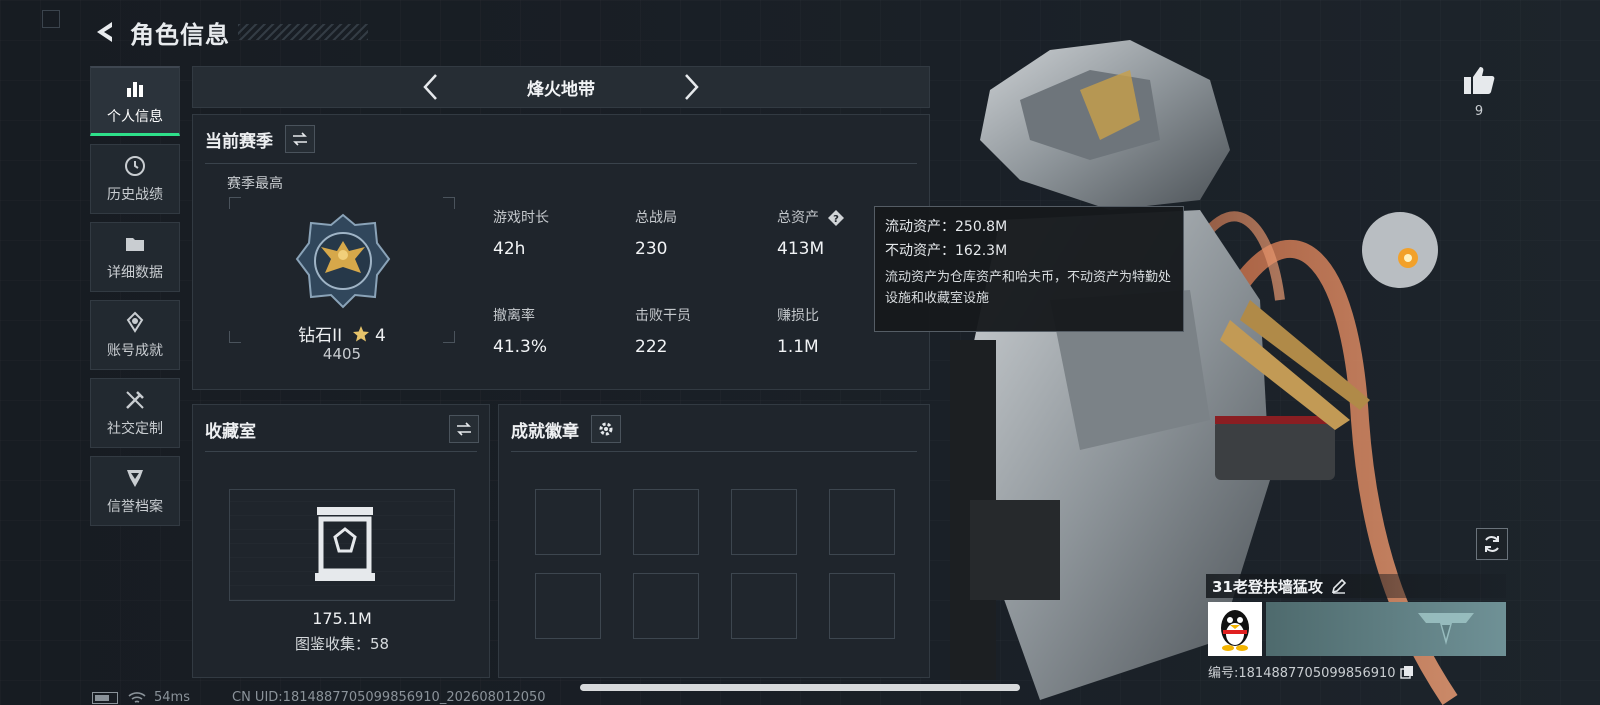  Describe the element at coordinates (520, 332) in the screenshot. I see `stat-extraction-rate: 撤离率 41.3%` at that location.